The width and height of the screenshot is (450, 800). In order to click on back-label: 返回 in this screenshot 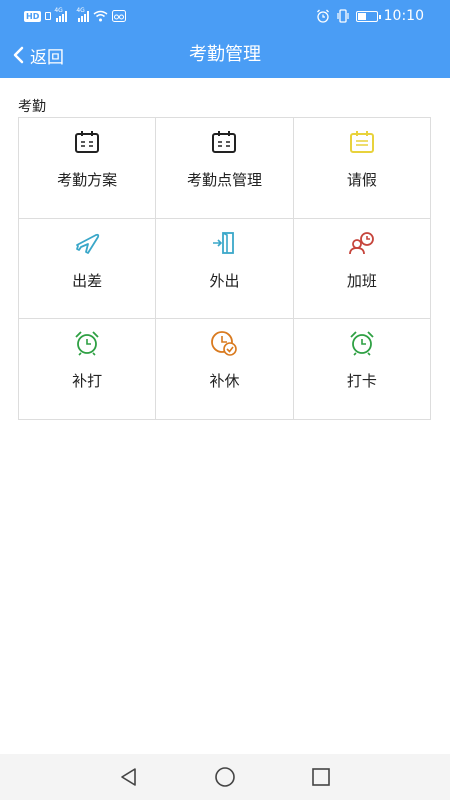, I will do `click(47, 57)`.